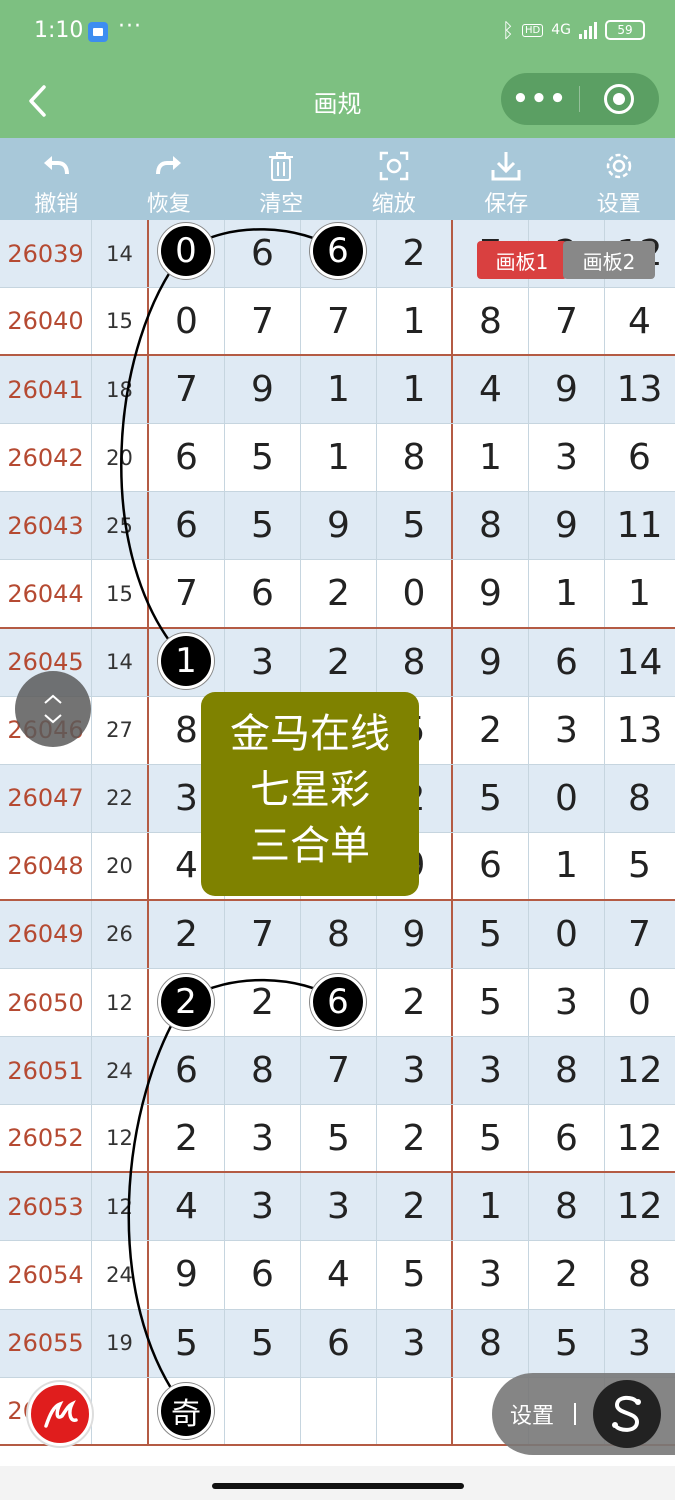 Image resolution: width=675 pixels, height=1500 pixels. I want to click on number-cell: 14, so click(639, 662).